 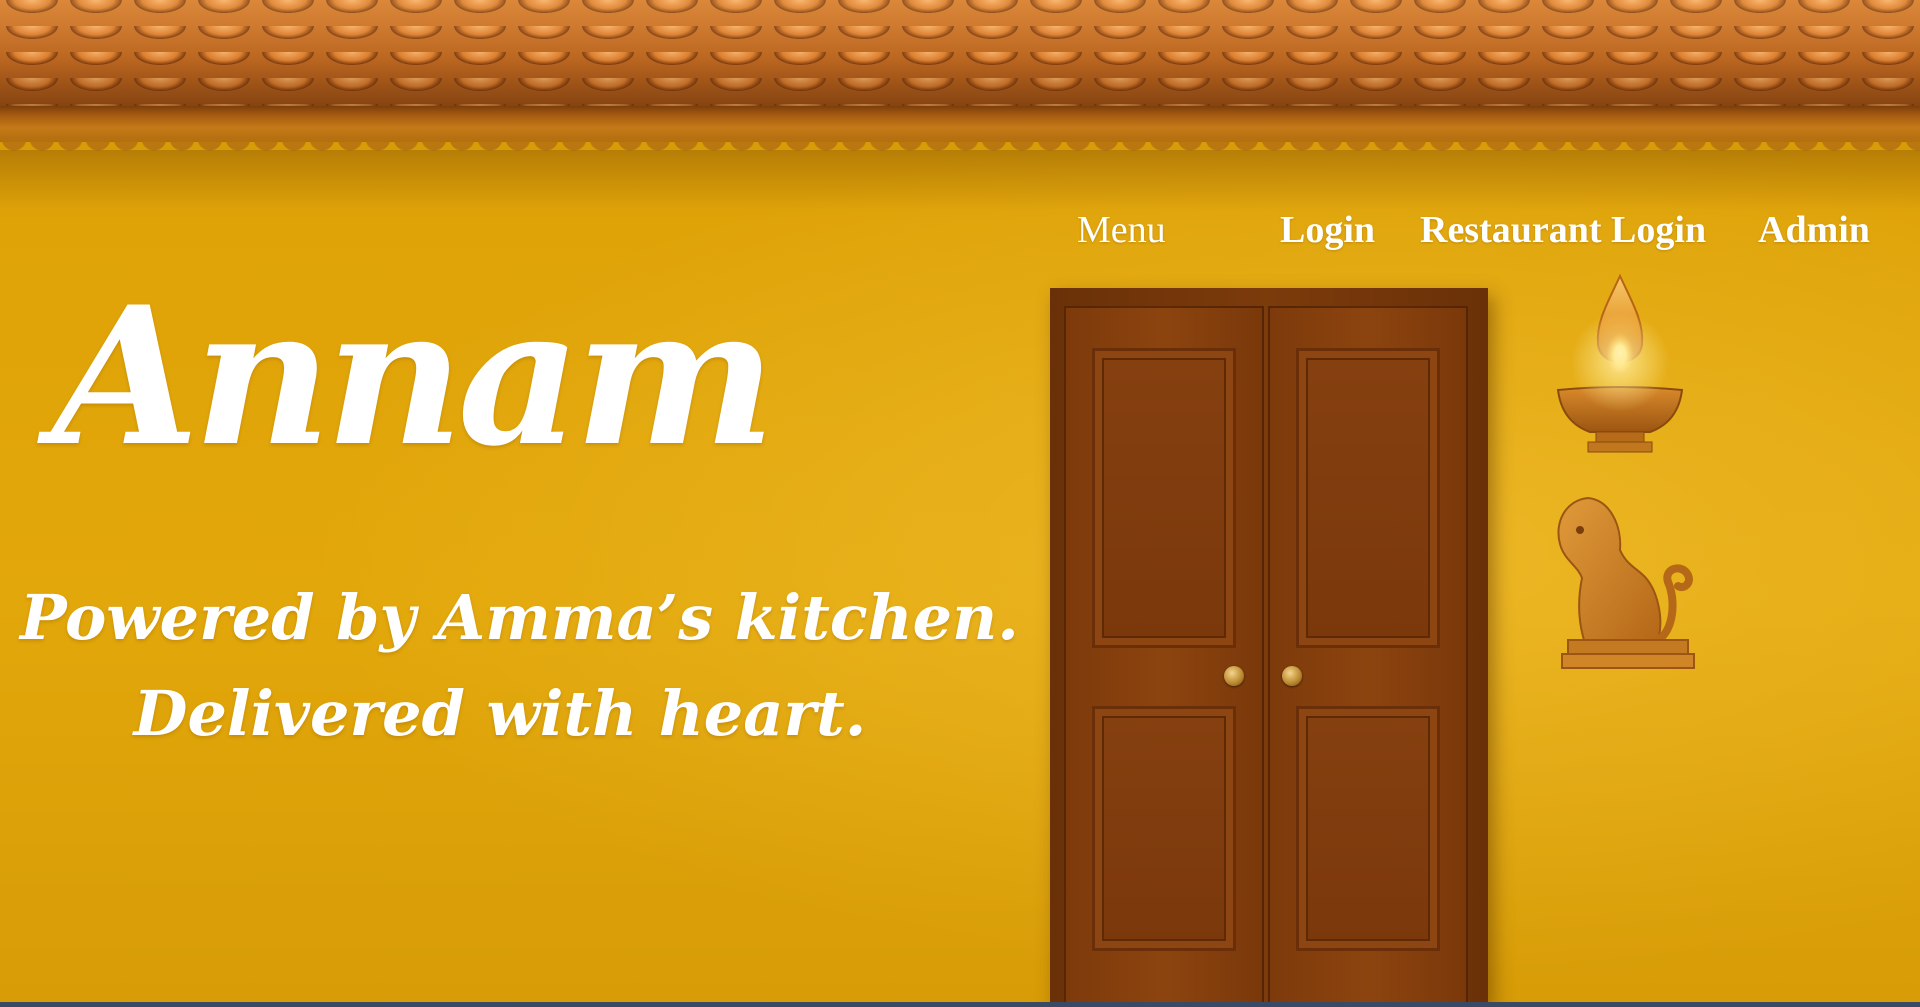 What do you see at coordinates (1814, 230) in the screenshot?
I see `nav-admin-link: Admin` at bounding box center [1814, 230].